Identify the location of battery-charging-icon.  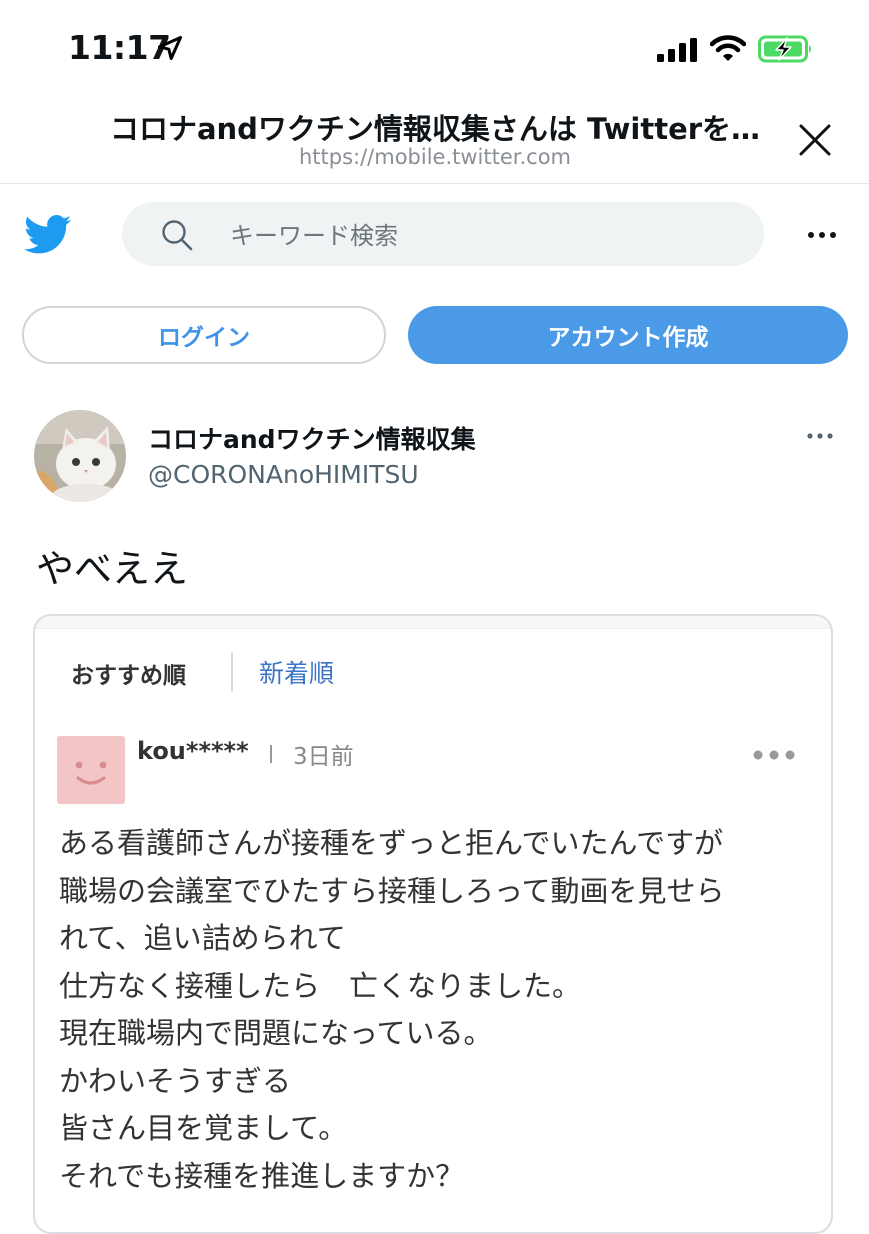
(784, 49).